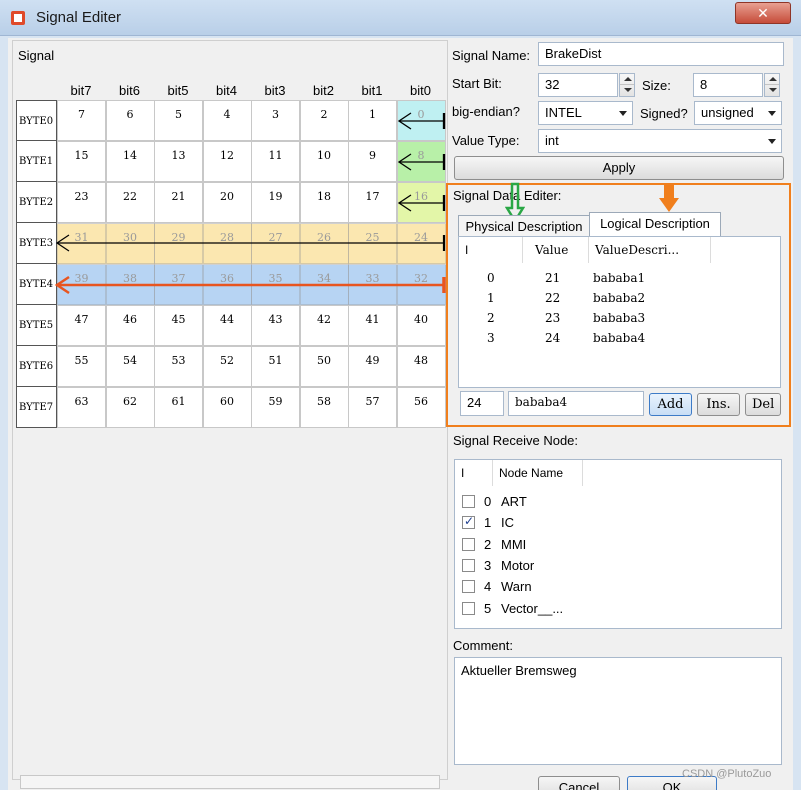 The image size is (801, 790). What do you see at coordinates (372, 161) in the screenshot?
I see `bit-cell: 9` at bounding box center [372, 161].